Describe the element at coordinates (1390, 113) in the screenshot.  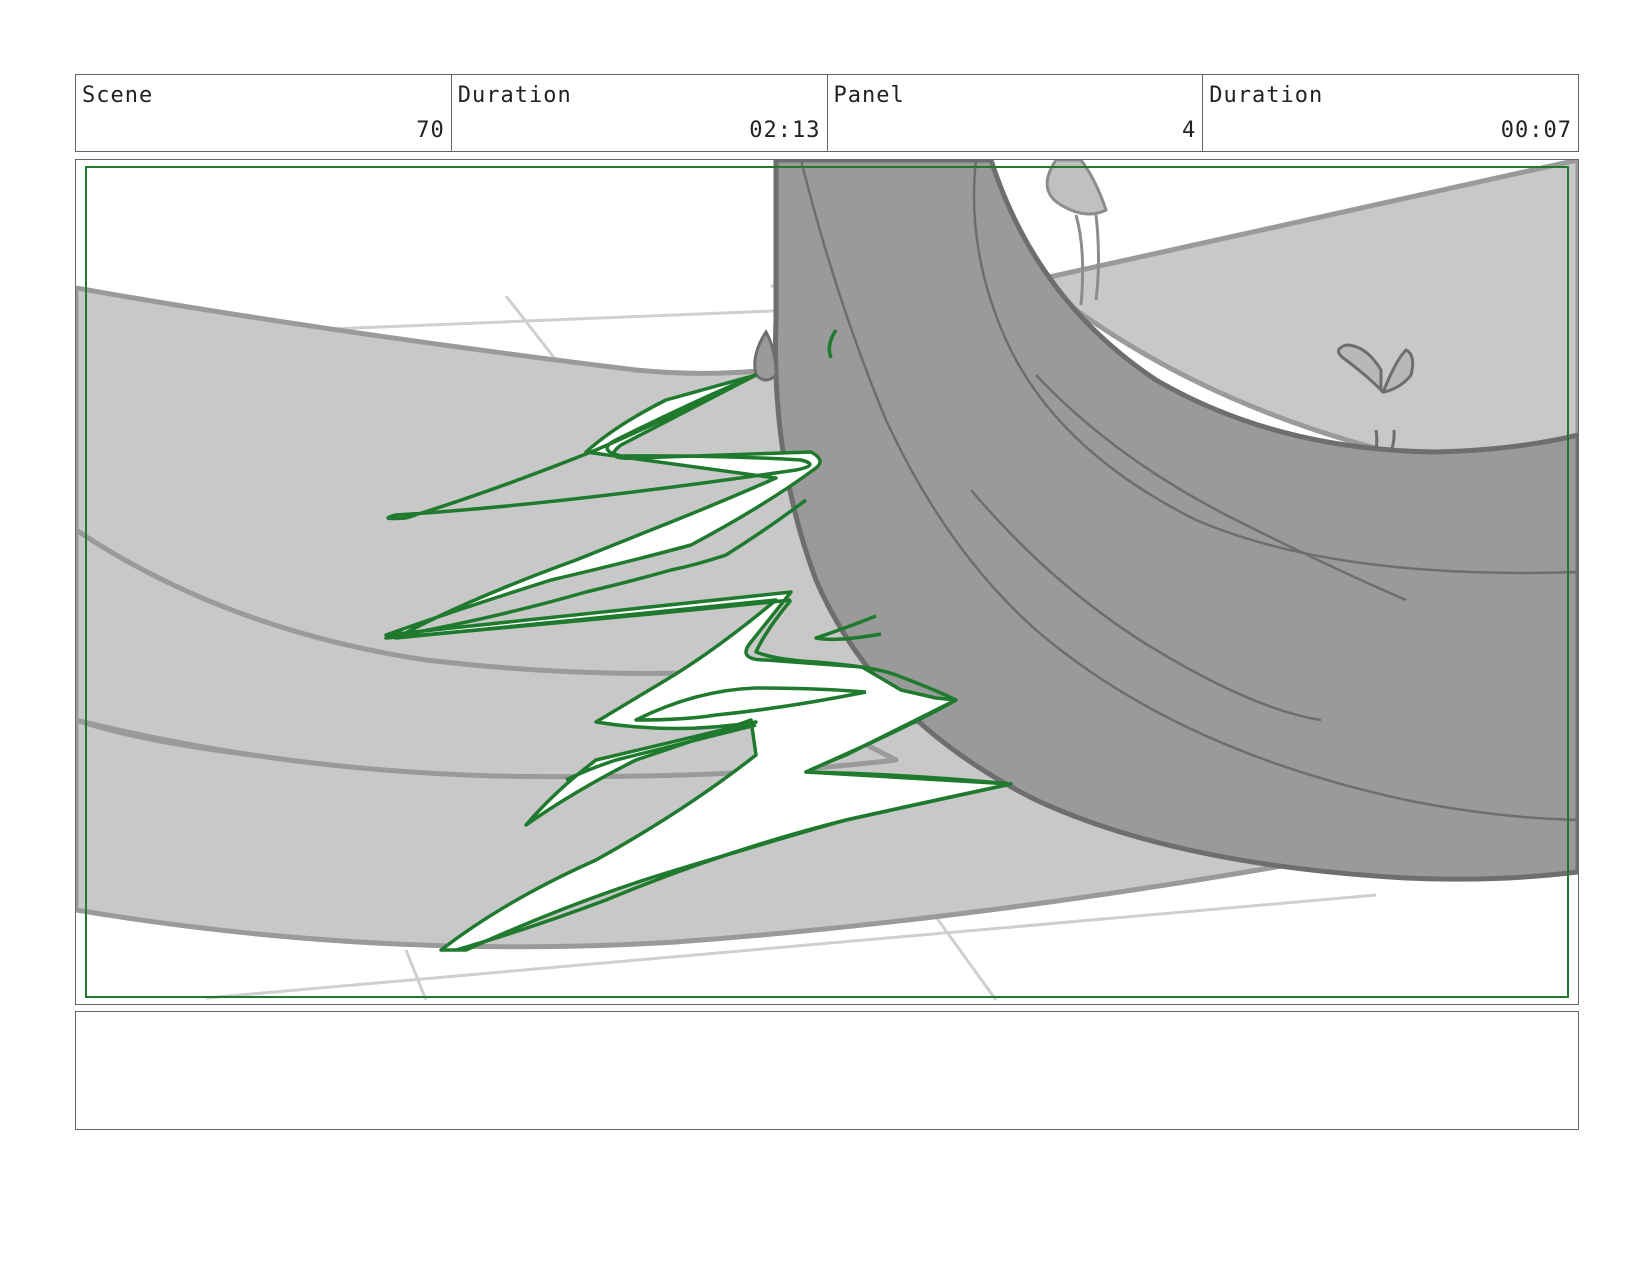
I see `panel-duration-cell: Duration 00:07` at that location.